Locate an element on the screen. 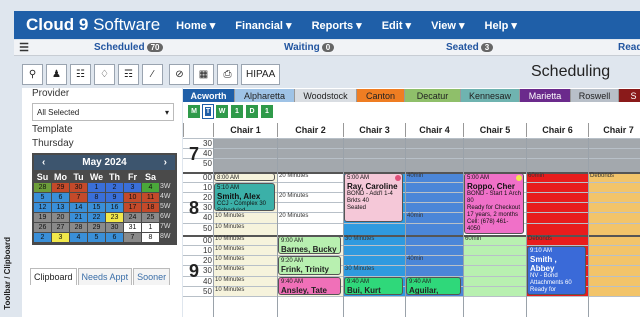  print-icon: ⎙ is located at coordinates (227, 74).